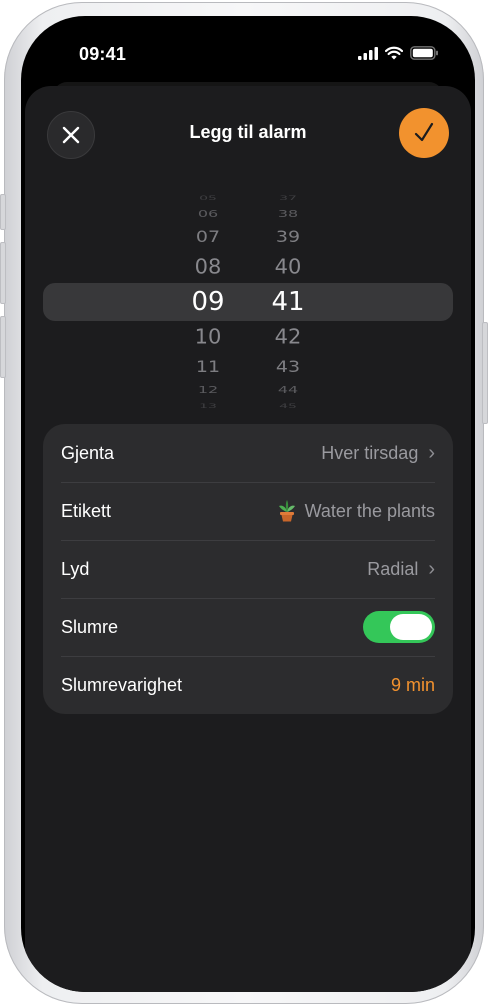  I want to click on hour-wheel-value: 06, so click(208, 214).